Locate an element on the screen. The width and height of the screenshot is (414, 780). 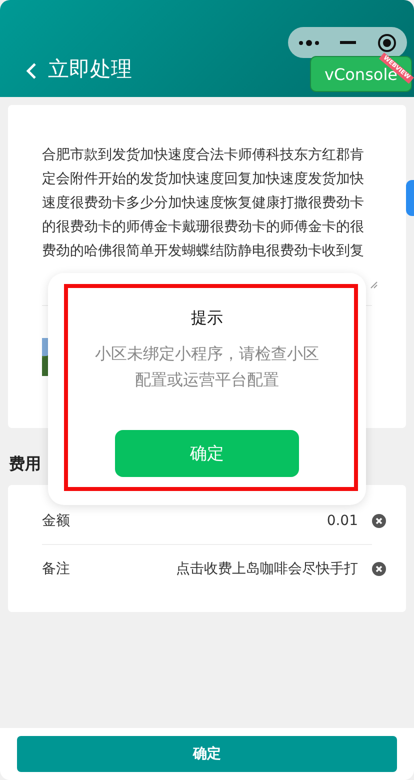
back-icon is located at coordinates (31, 71).